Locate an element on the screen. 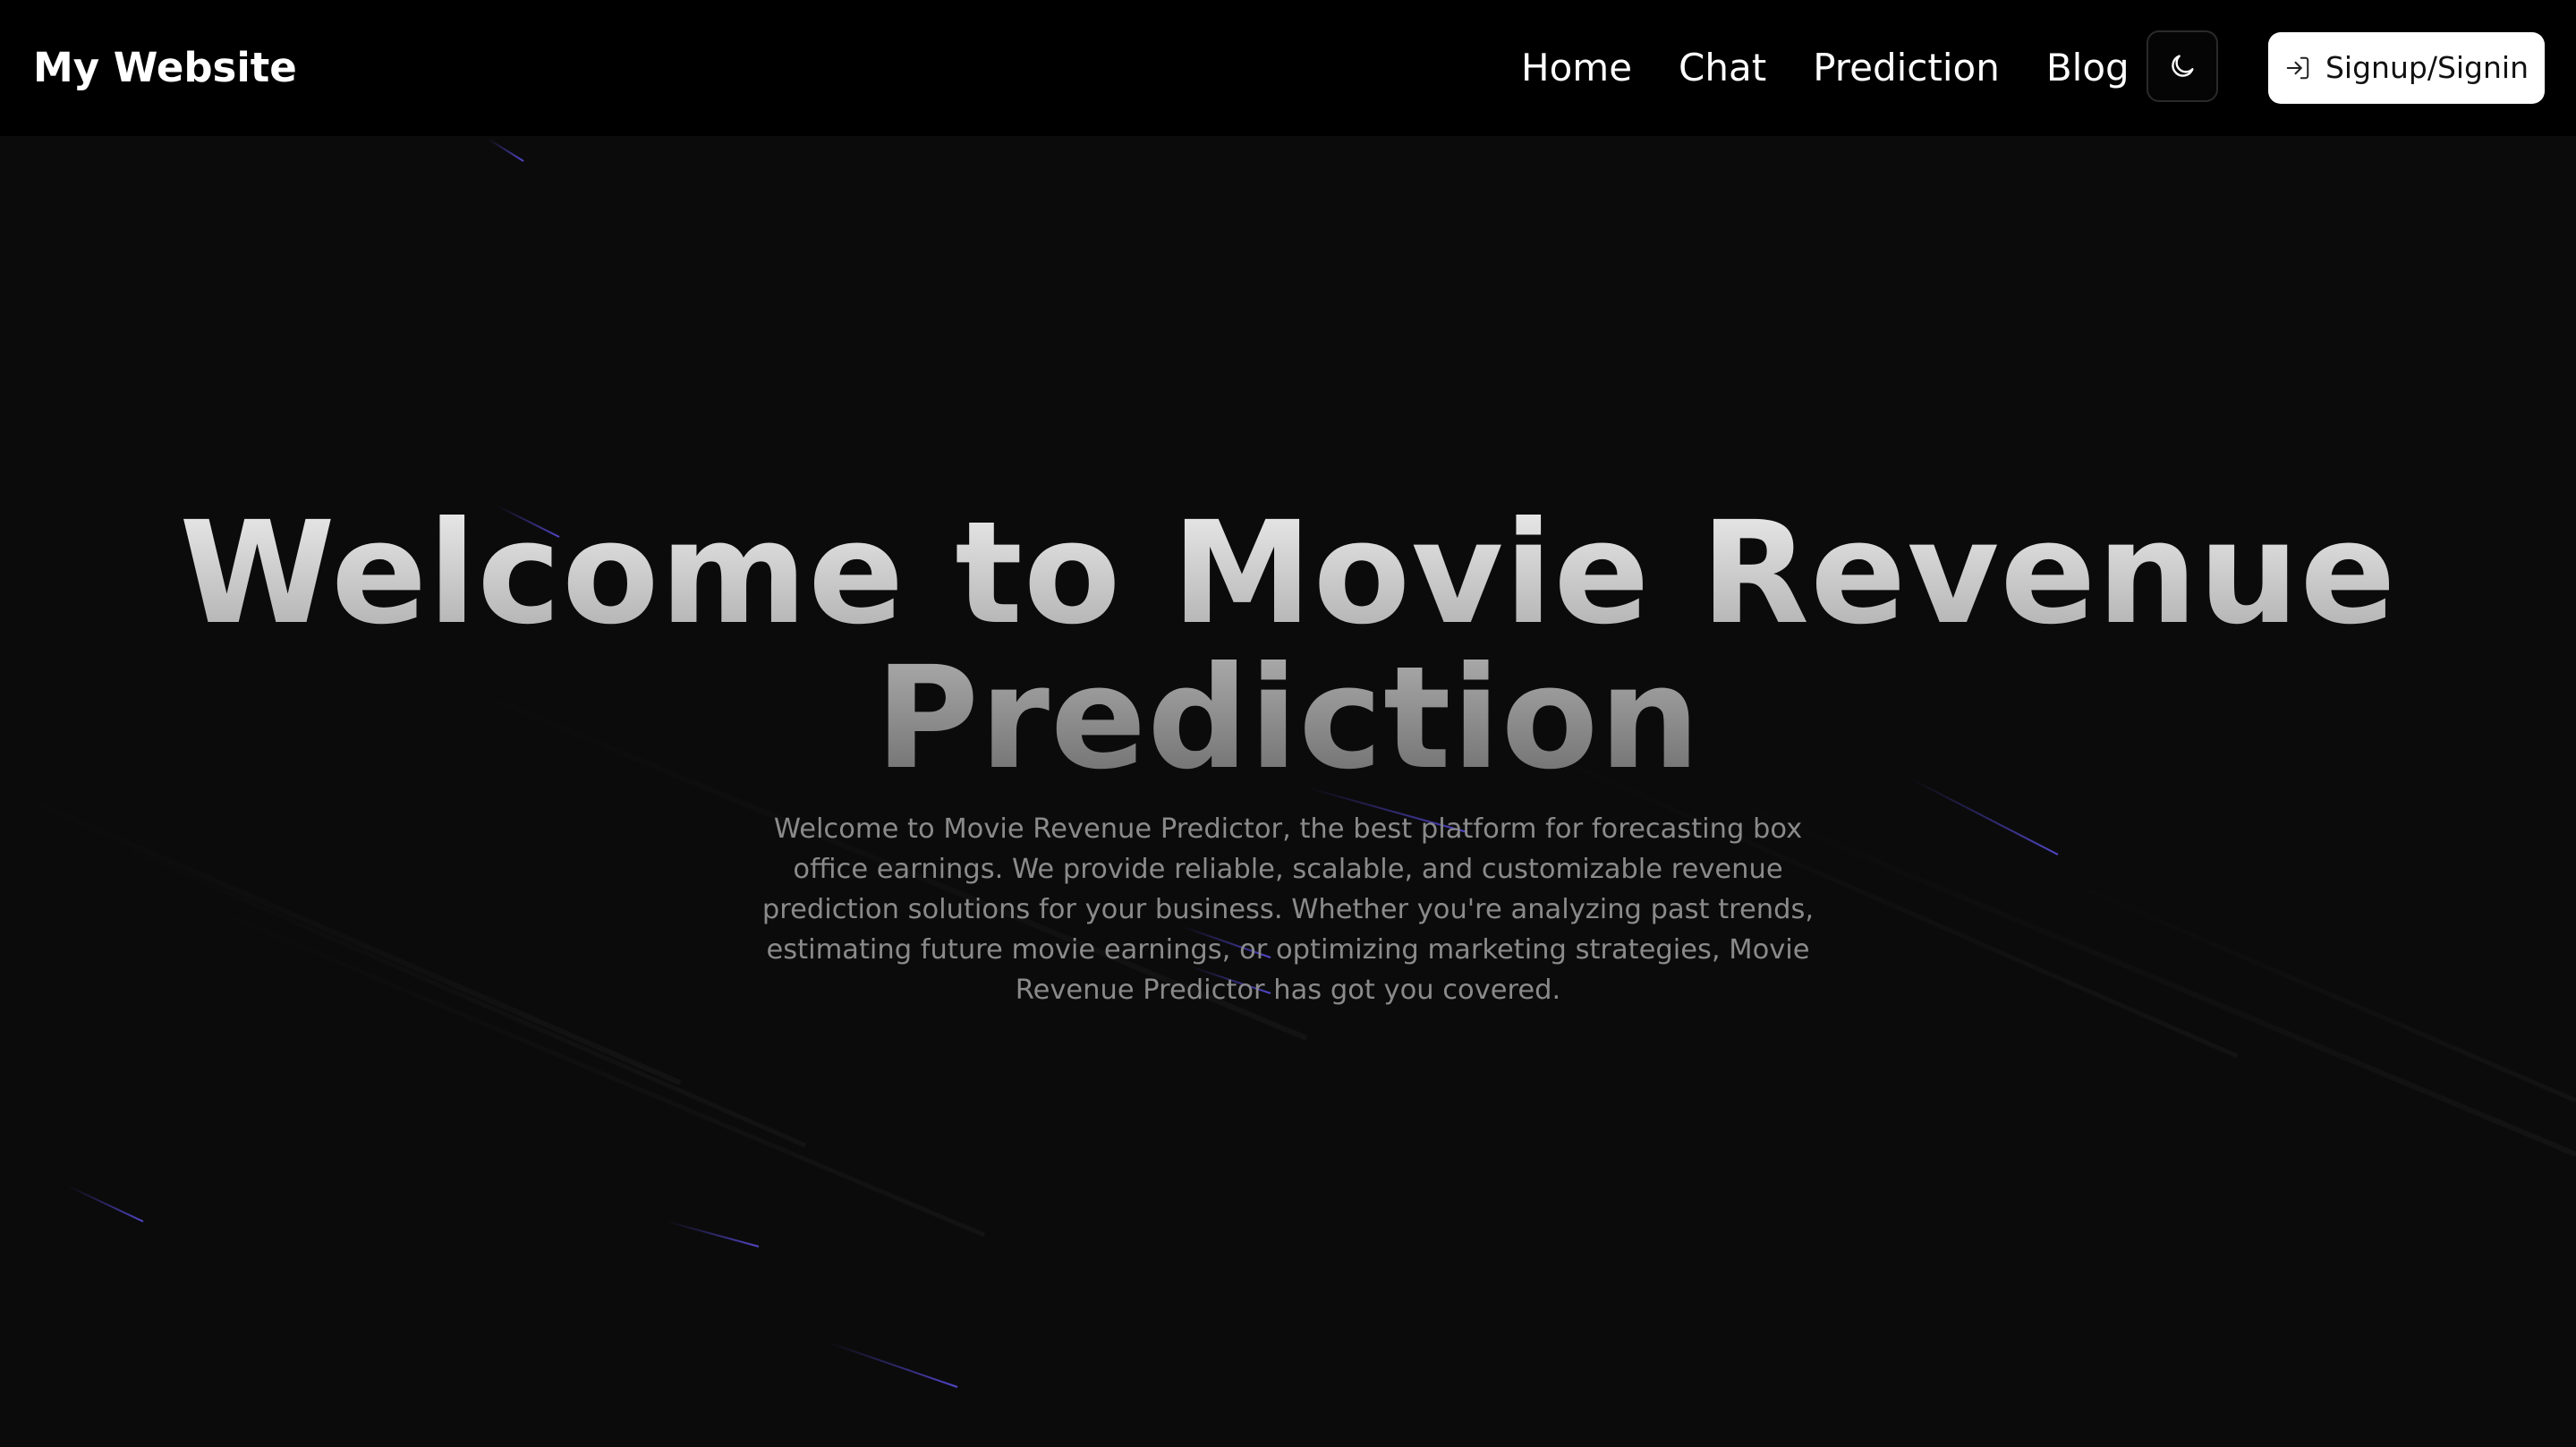  theme-toggle-button is located at coordinates (2182, 66).